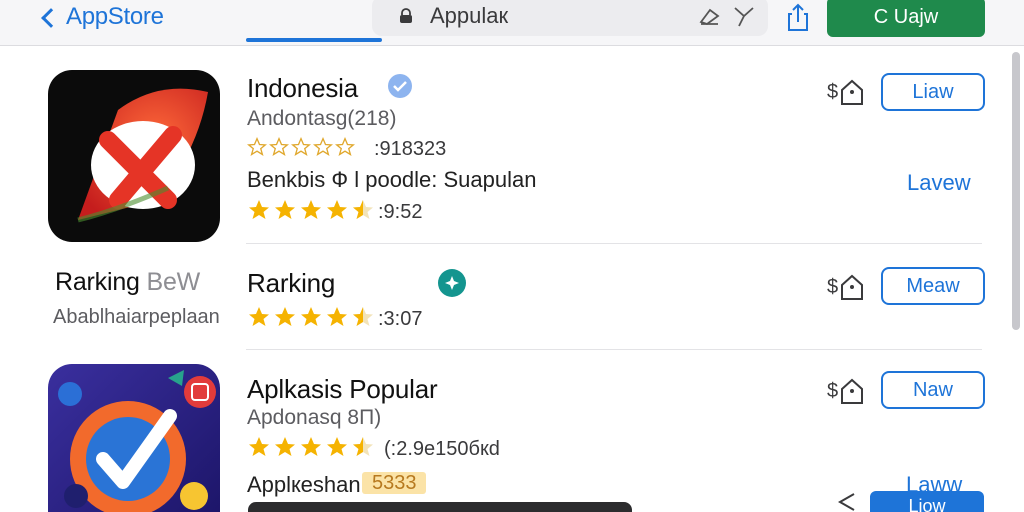 The width and height of the screenshot is (1024, 512). Describe the element at coordinates (939, 183) in the screenshot. I see `view-link: Lavew` at that location.